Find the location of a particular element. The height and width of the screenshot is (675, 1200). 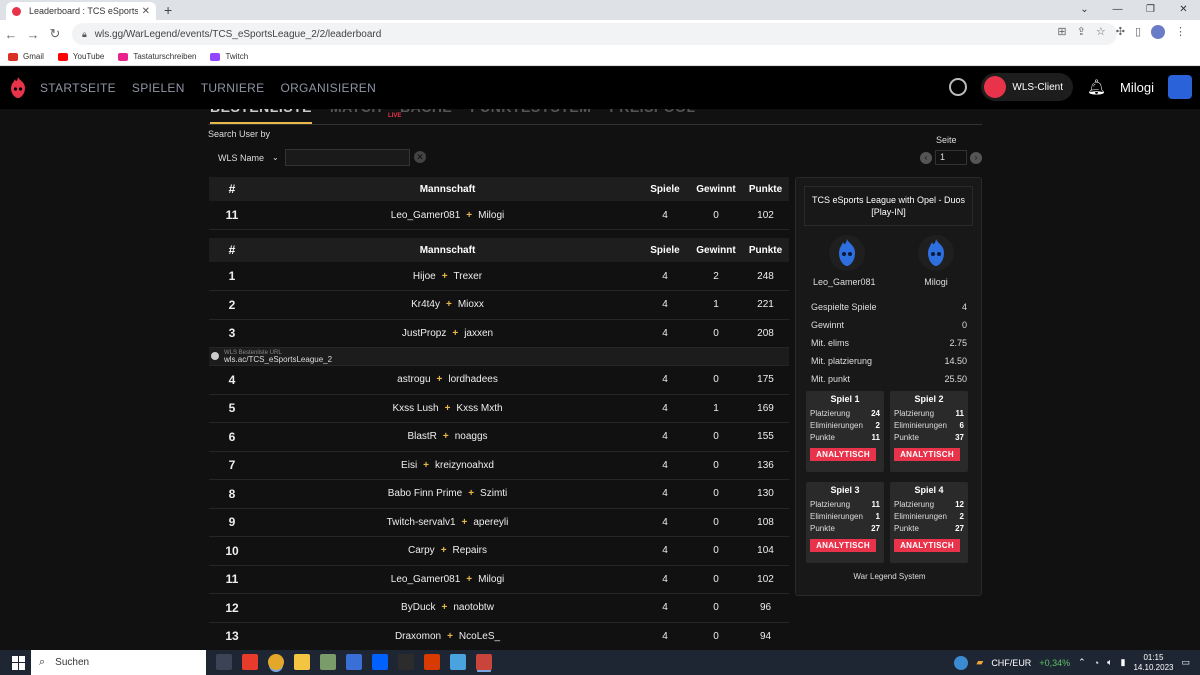

close-window-icon: ✕ is located at coordinates (1183, 10).